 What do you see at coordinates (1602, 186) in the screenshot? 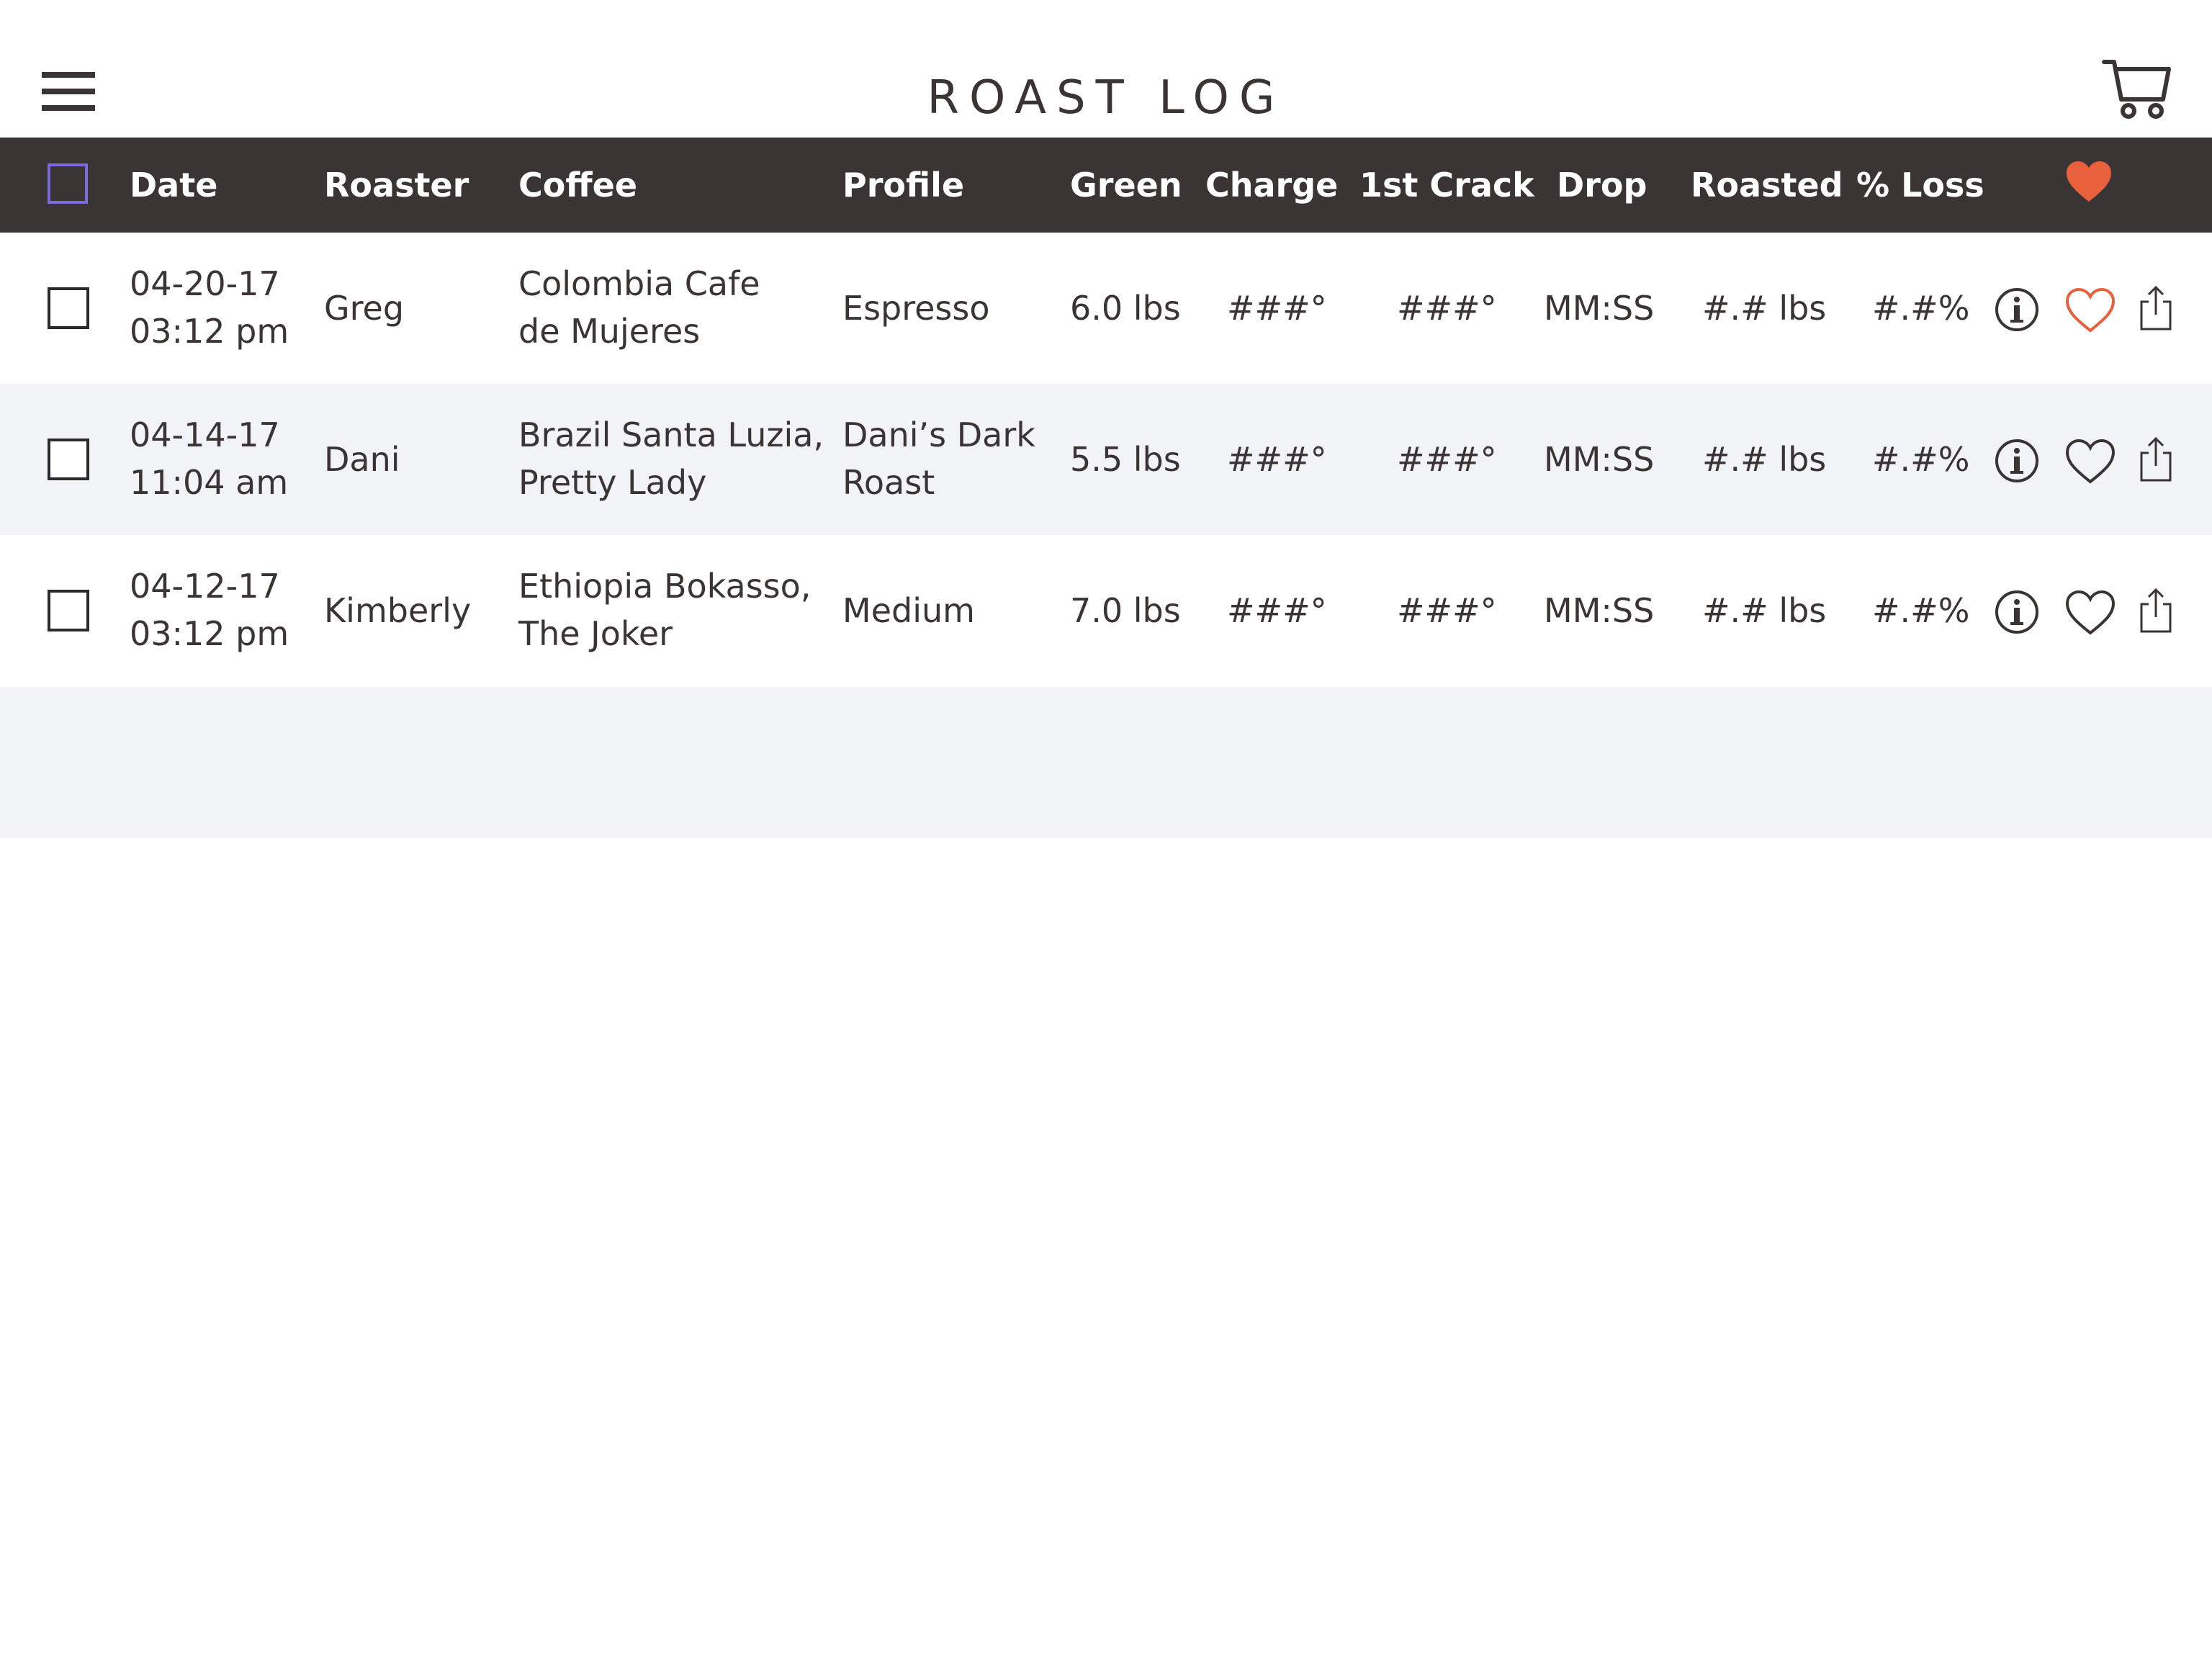
I see `column-header-drop: Drop` at bounding box center [1602, 186].